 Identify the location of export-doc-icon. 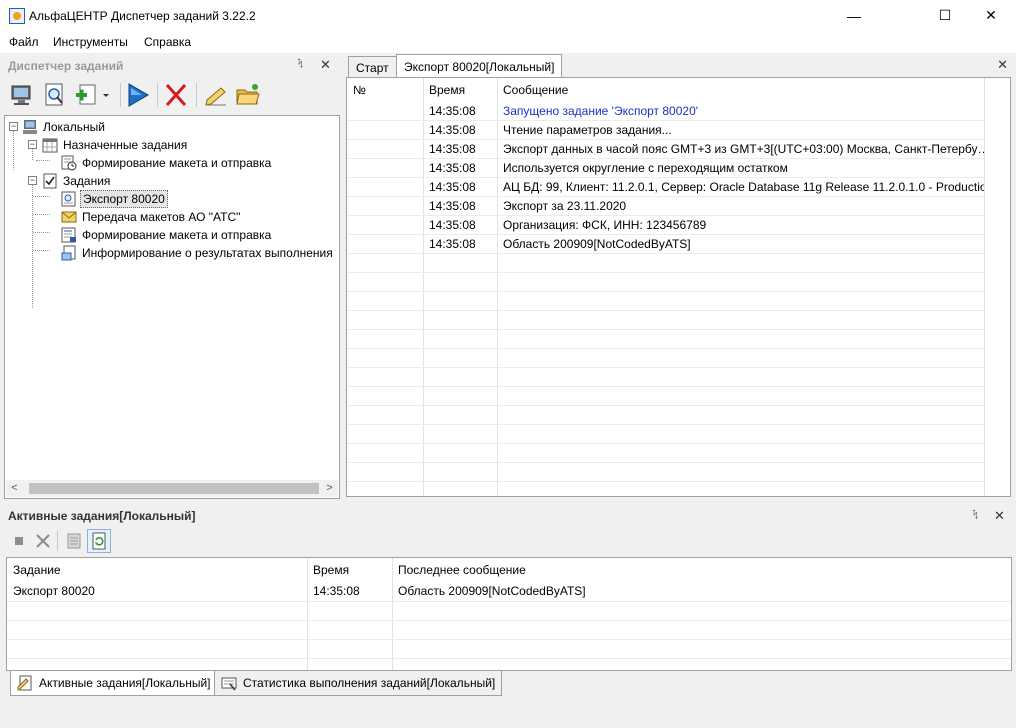
(69, 199).